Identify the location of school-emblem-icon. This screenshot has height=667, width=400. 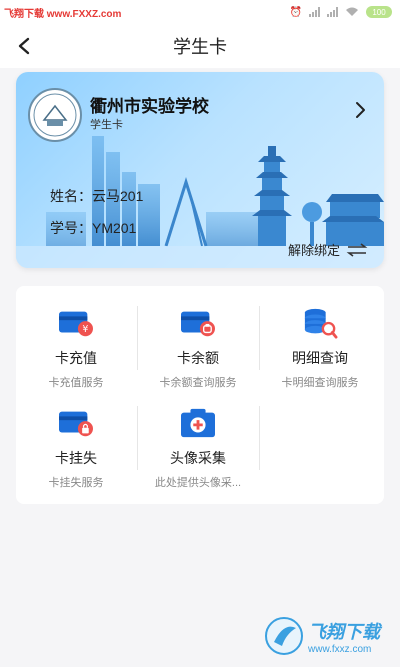
(55, 115).